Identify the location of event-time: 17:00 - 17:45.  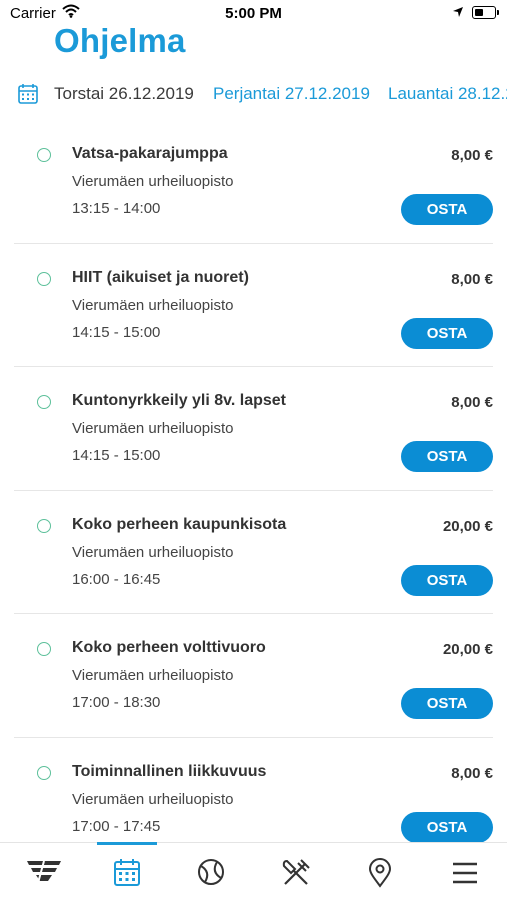
(116, 826).